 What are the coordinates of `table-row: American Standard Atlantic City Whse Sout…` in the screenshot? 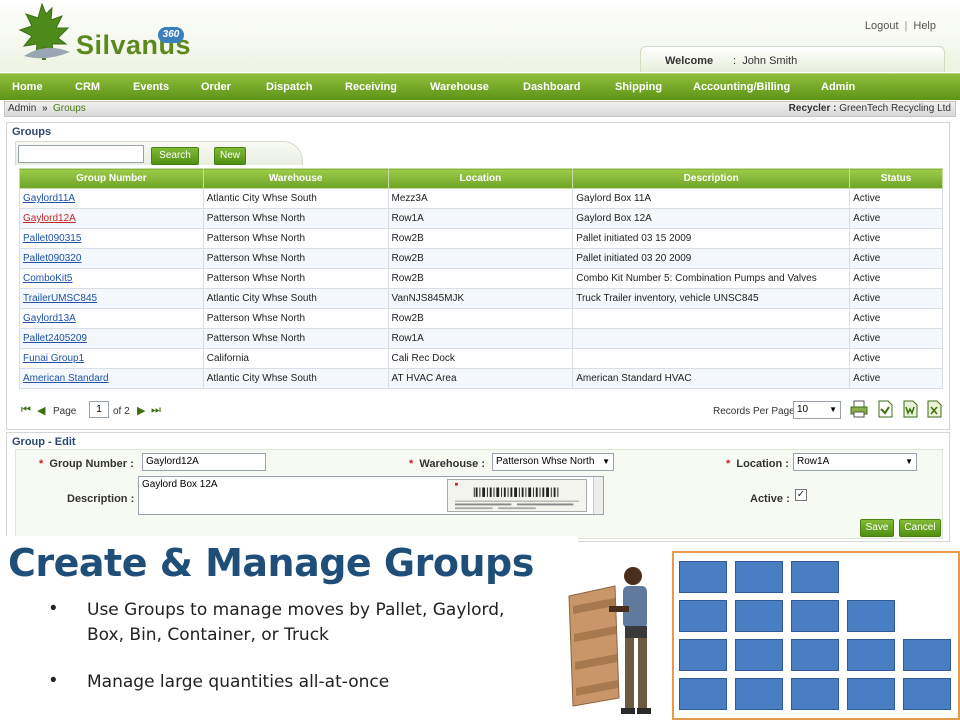 It's located at (481, 378).